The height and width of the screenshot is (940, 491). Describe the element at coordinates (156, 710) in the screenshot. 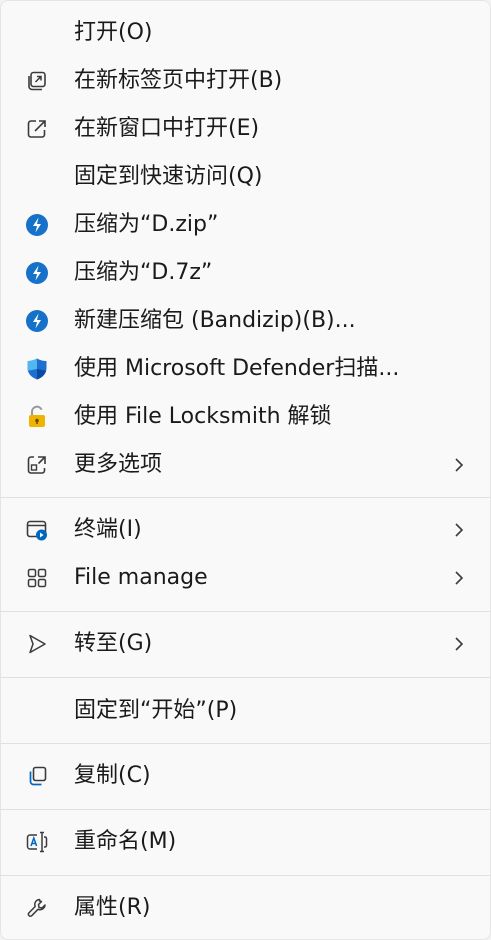

I see `menu-item-label: 固定到“开始”(P)` at that location.